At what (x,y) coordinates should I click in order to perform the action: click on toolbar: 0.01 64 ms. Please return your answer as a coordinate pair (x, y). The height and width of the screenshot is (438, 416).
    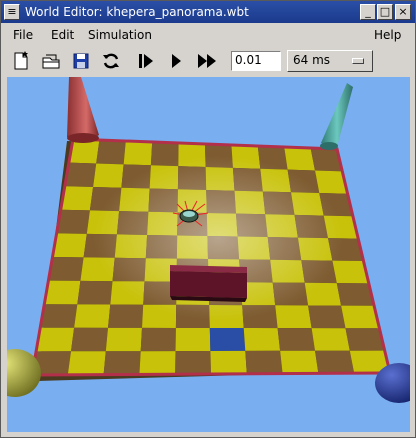
    Looking at the image, I should click on (208, 61).